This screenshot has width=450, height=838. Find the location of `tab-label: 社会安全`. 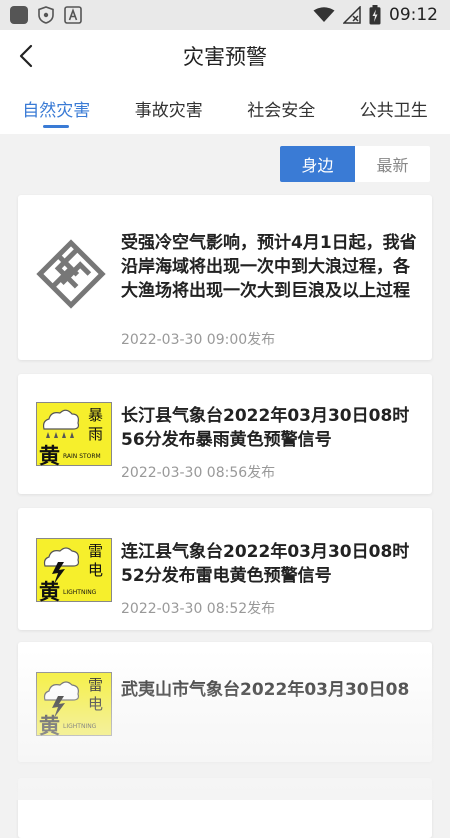

tab-label: 社会安全 is located at coordinates (281, 108).